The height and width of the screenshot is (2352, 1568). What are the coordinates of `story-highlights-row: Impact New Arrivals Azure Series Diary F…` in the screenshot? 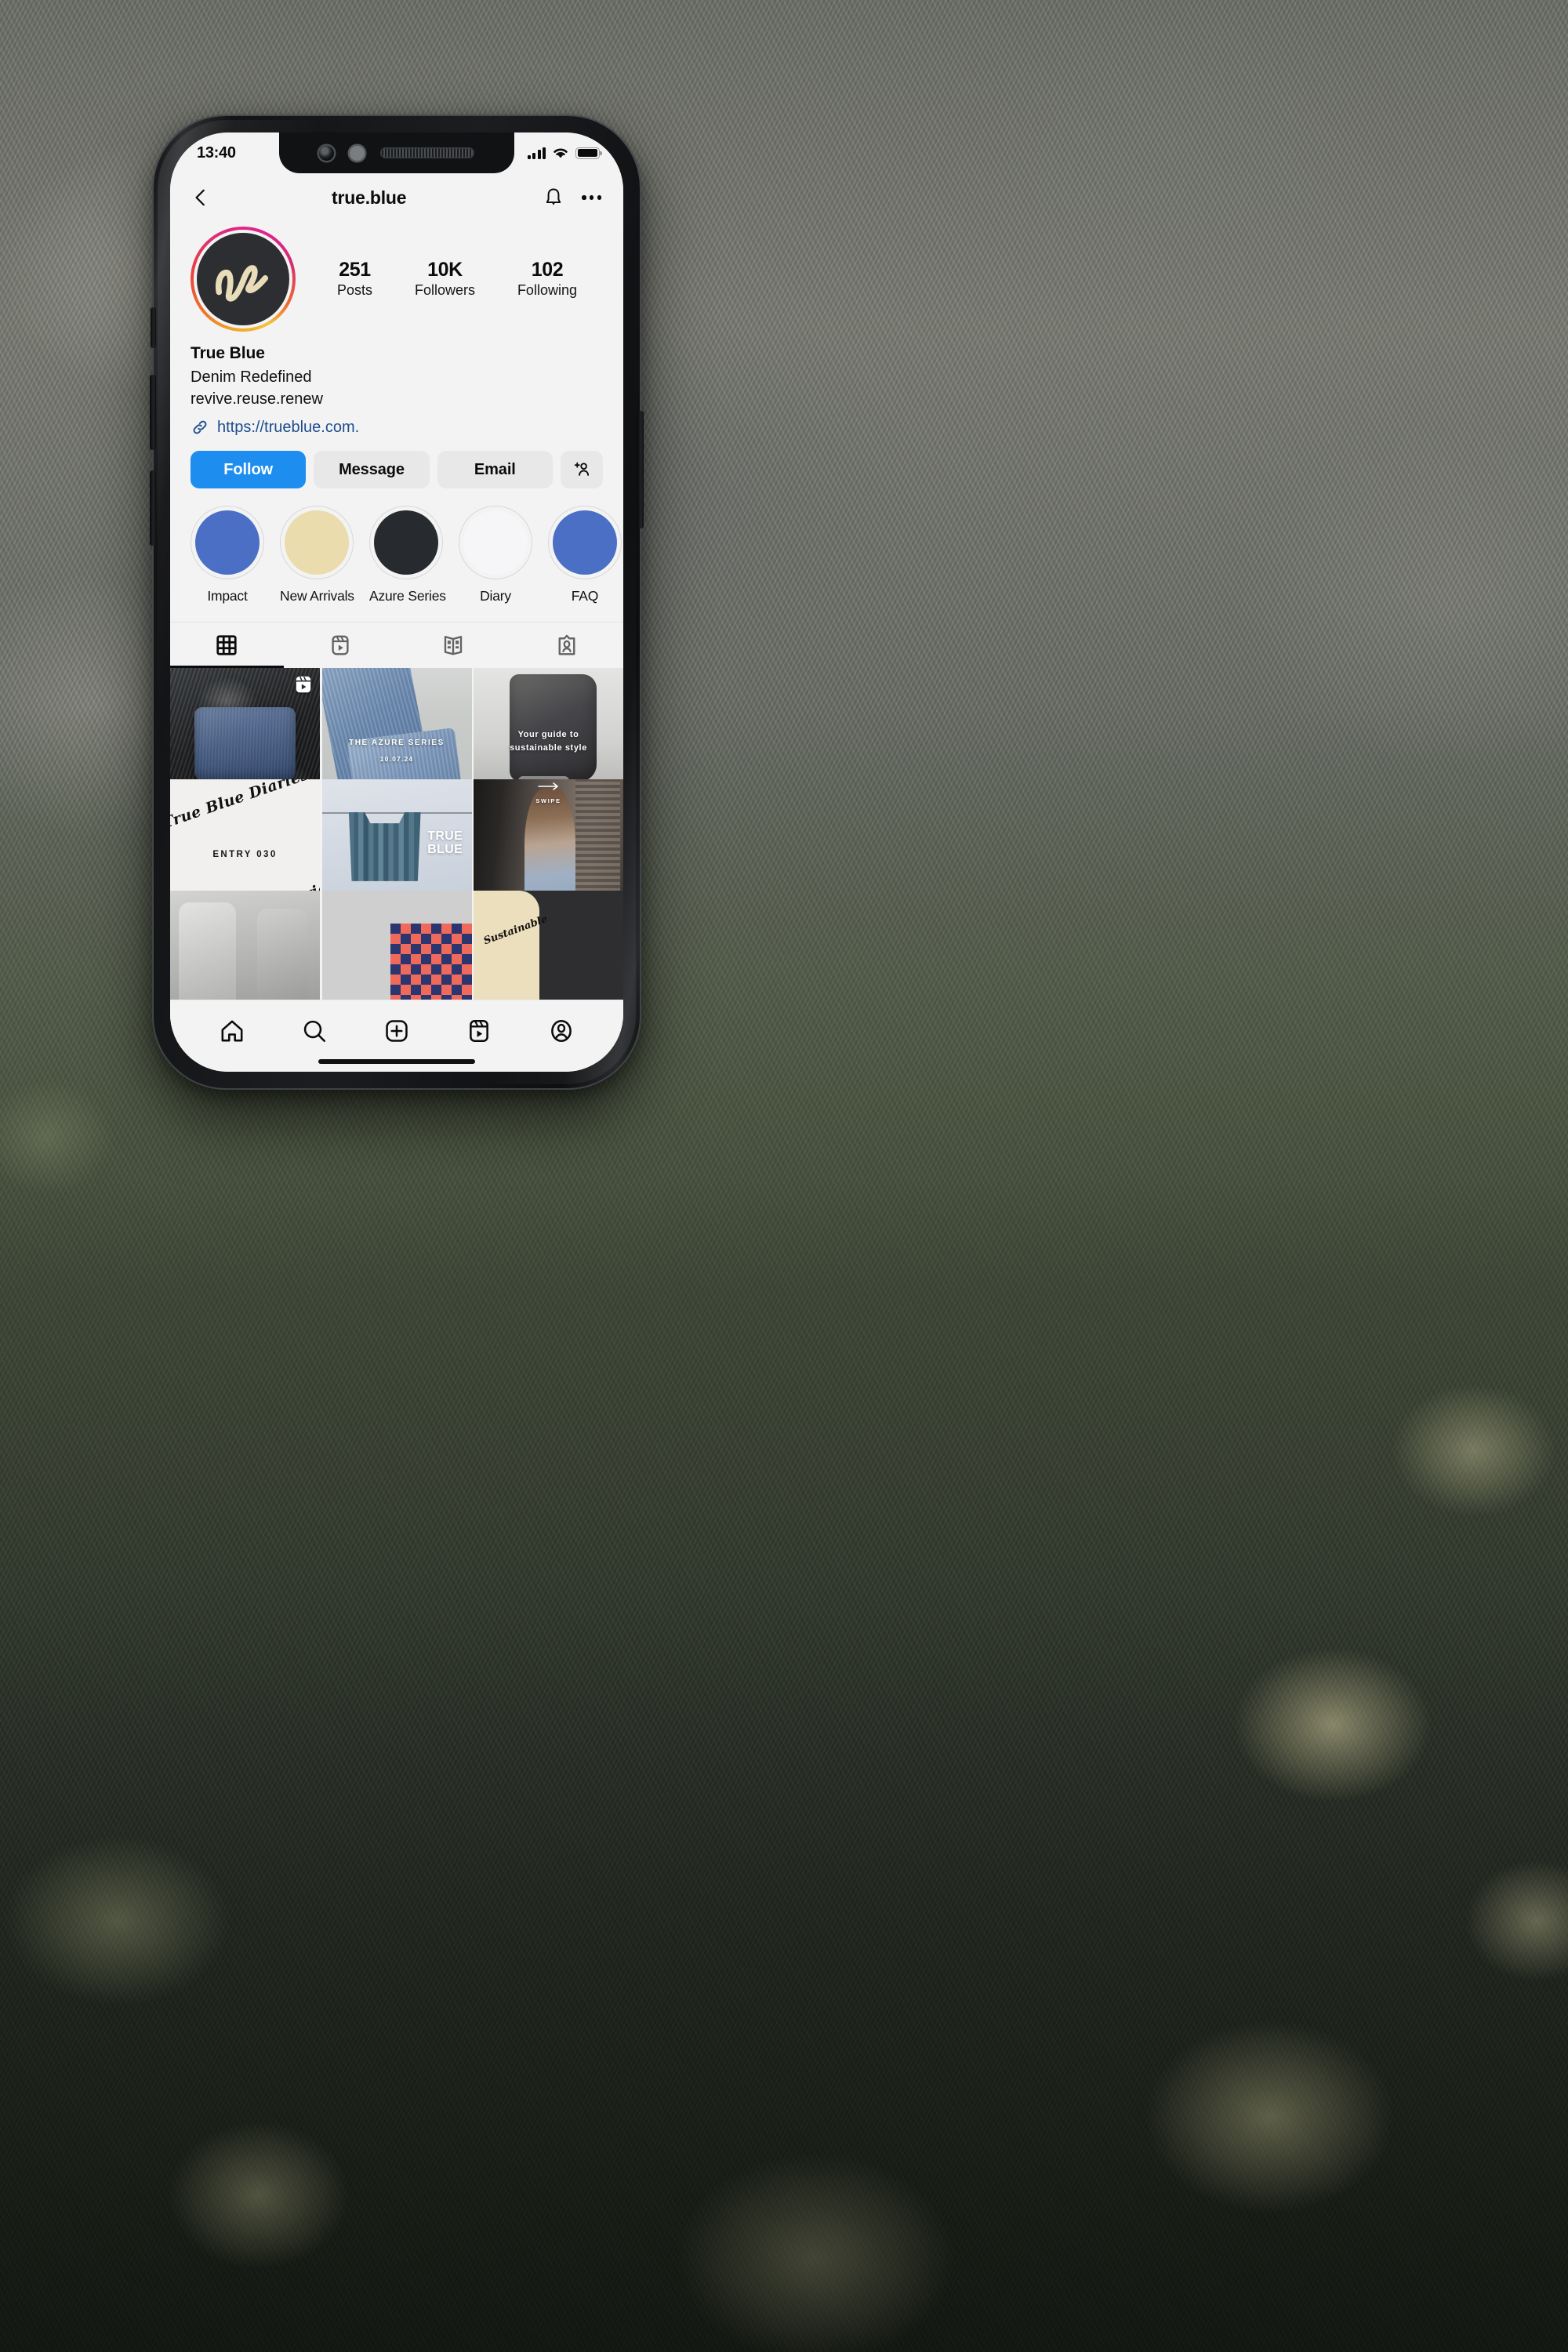 It's located at (396, 546).